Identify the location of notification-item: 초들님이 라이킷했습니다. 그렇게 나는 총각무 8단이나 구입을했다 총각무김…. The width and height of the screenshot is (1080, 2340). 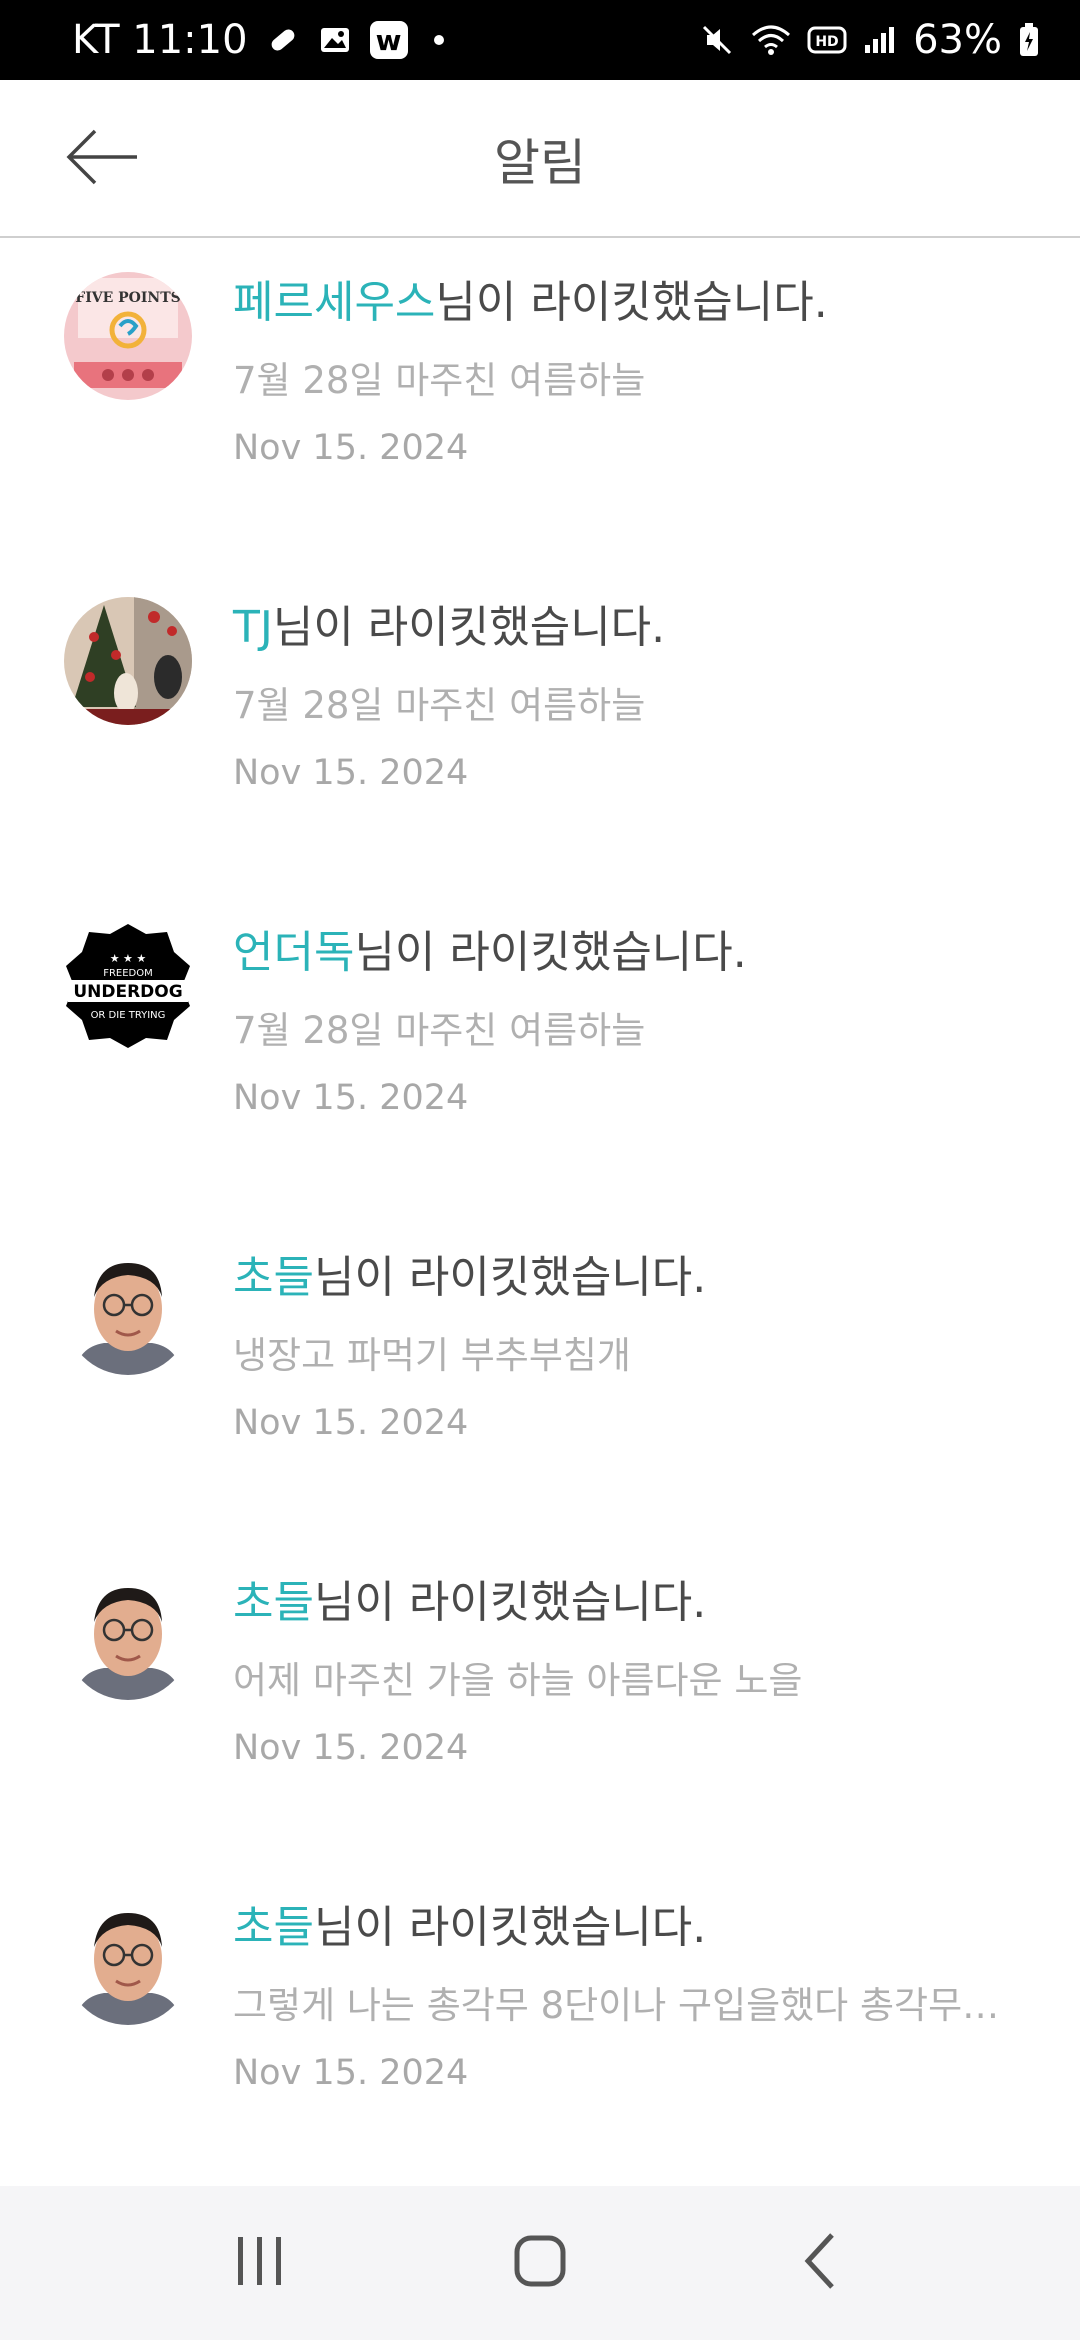
(540, 2027).